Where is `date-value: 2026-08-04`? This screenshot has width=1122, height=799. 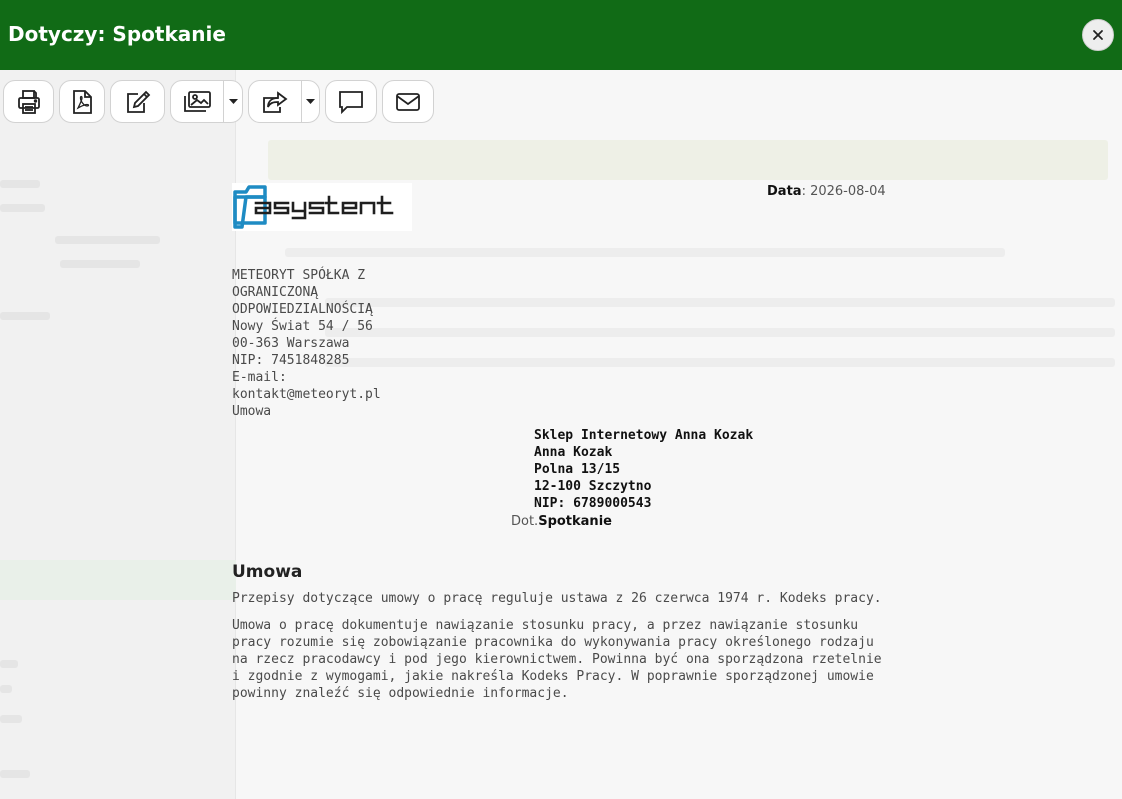 date-value: 2026-08-04 is located at coordinates (848, 191).